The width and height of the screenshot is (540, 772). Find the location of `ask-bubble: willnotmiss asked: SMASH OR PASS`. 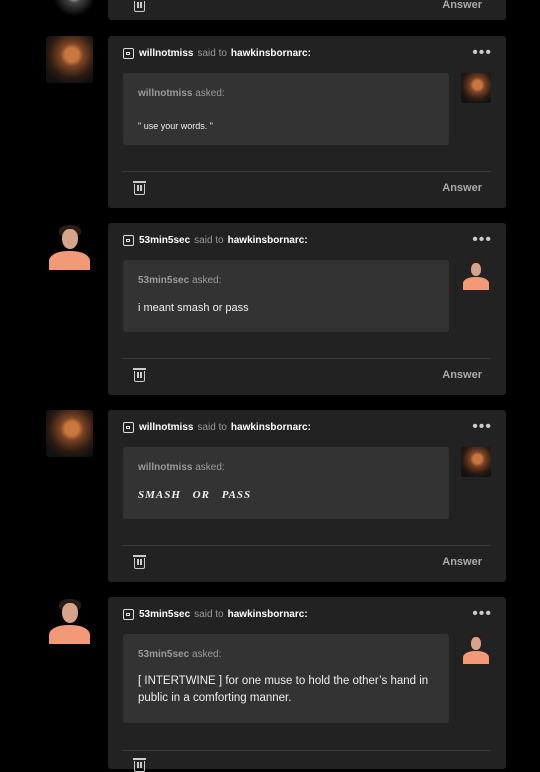

ask-bubble: willnotmiss asked: SMASH OR PASS is located at coordinates (286, 483).